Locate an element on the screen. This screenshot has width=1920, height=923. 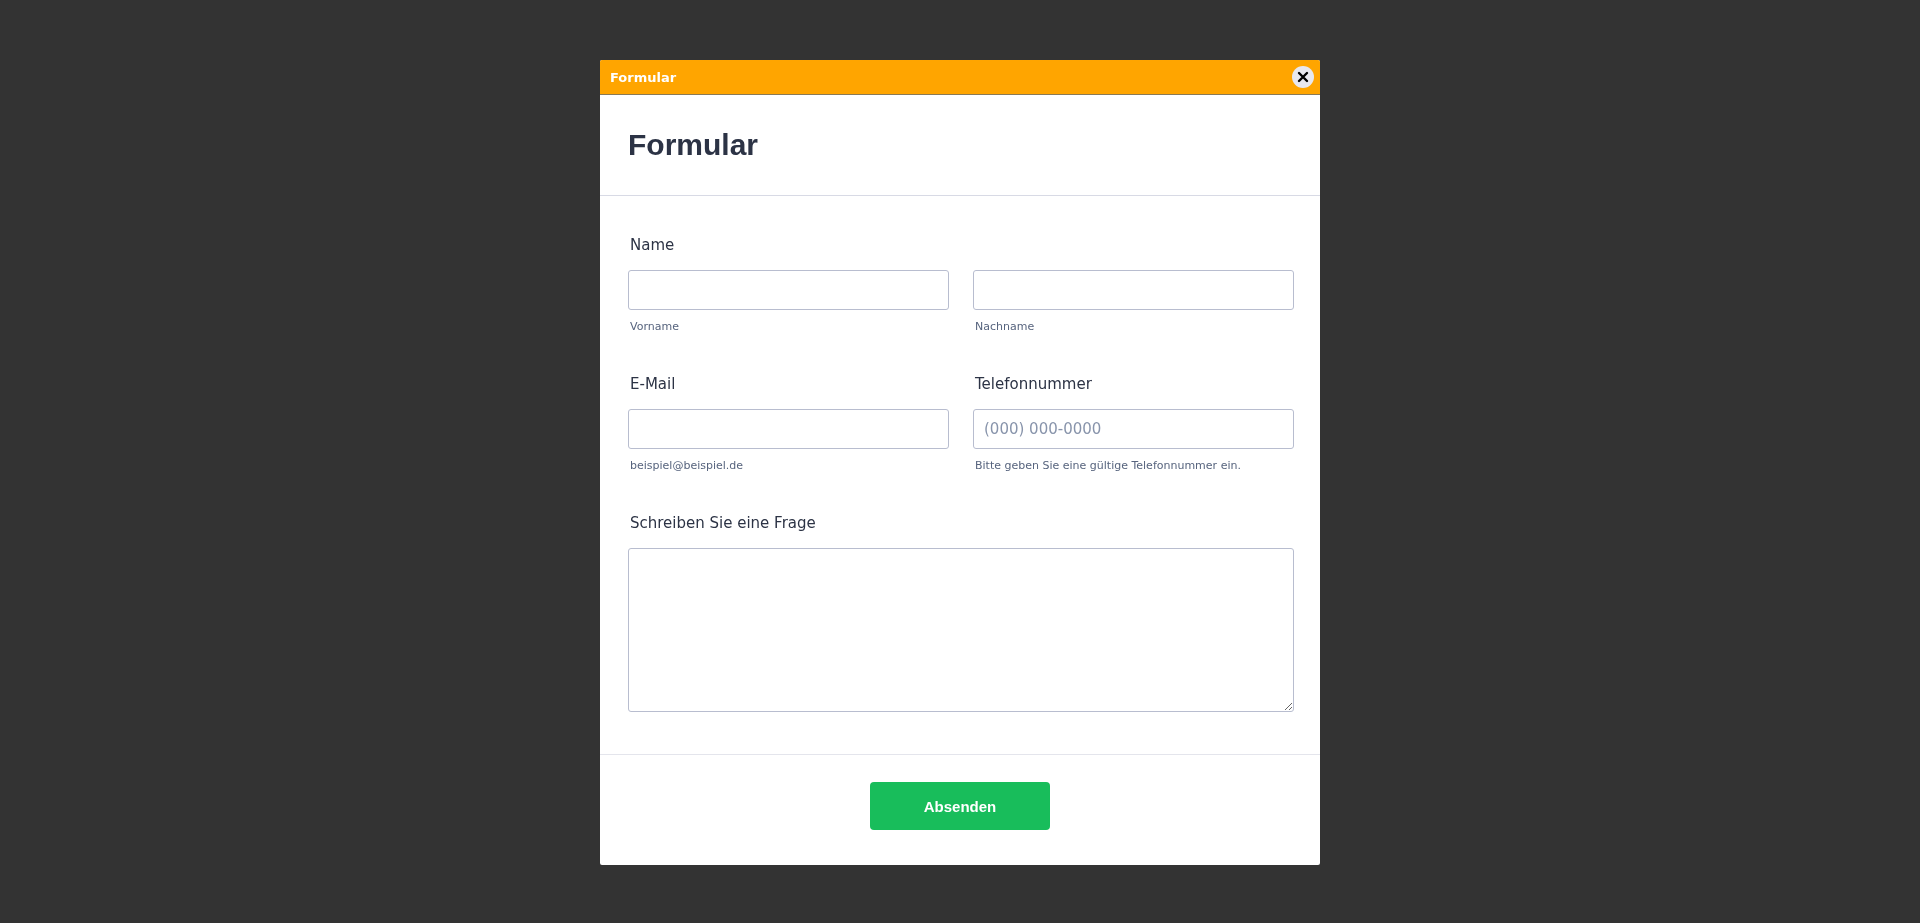
close-button is located at coordinates (1303, 77).